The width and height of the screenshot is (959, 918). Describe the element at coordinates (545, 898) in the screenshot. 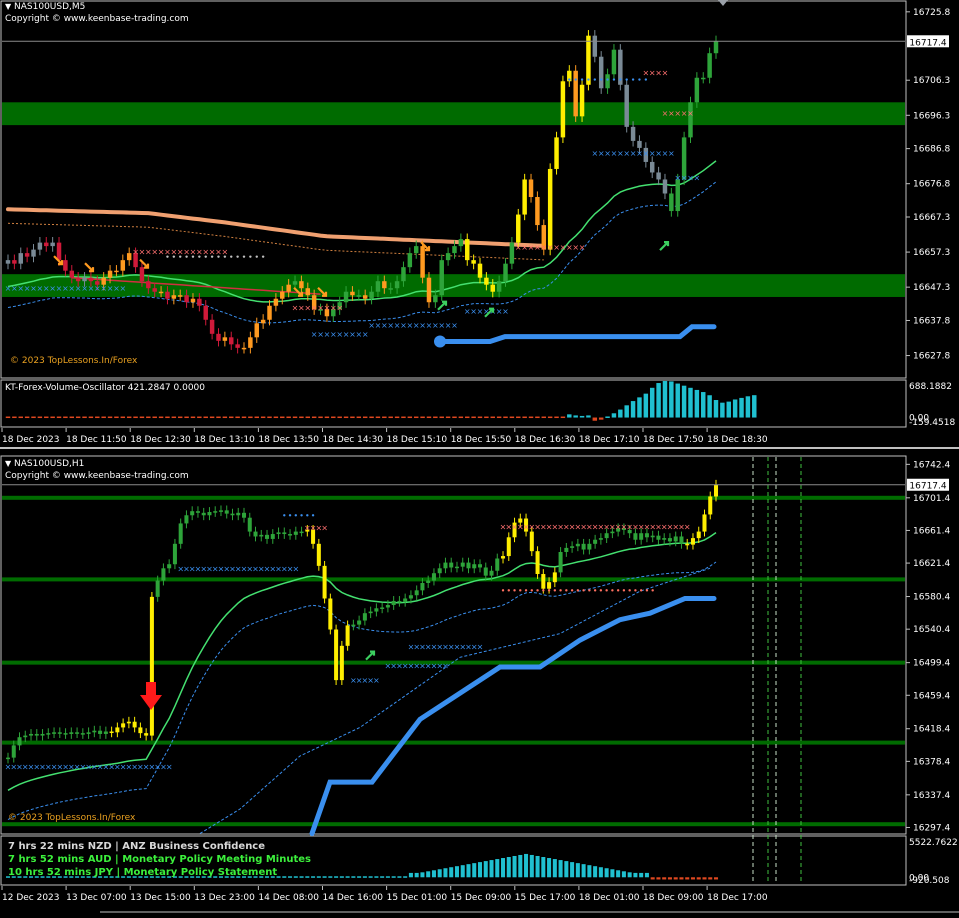

I see `bottom-x-tick-label: 15 Dec 17:00` at that location.